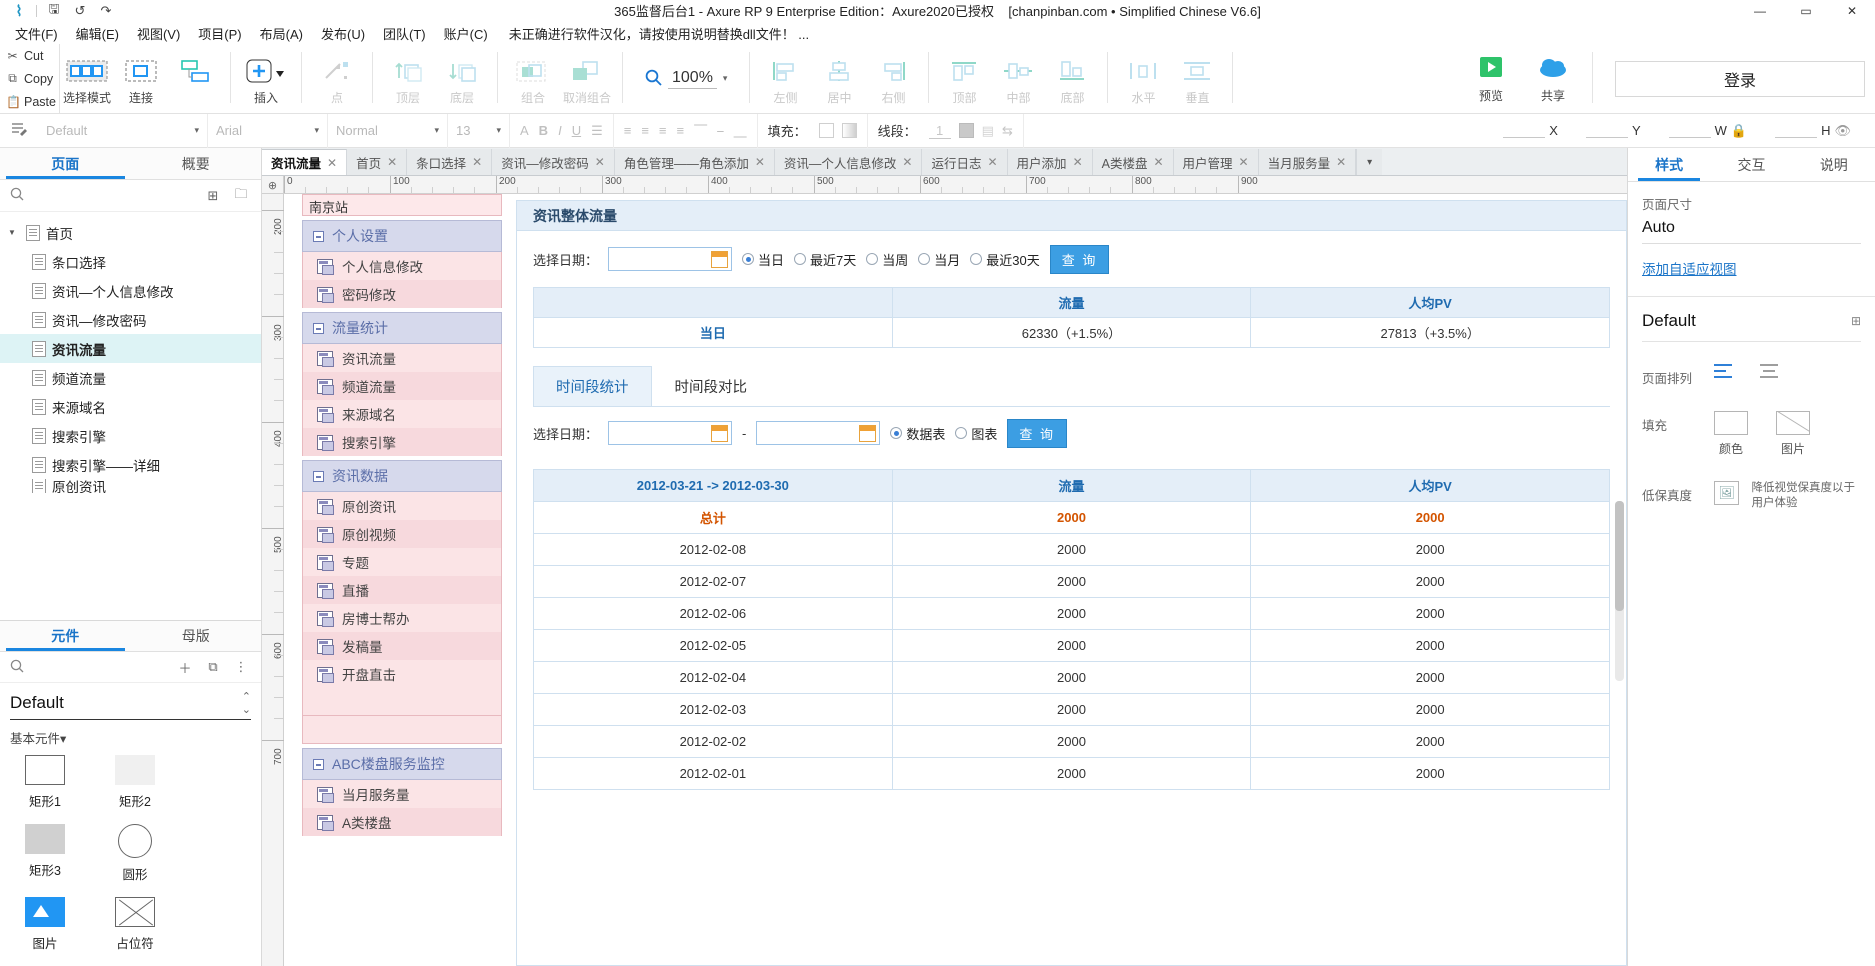  What do you see at coordinates (1037, 433) in the screenshot?
I see `detail-query-button: 查 询` at bounding box center [1037, 433].